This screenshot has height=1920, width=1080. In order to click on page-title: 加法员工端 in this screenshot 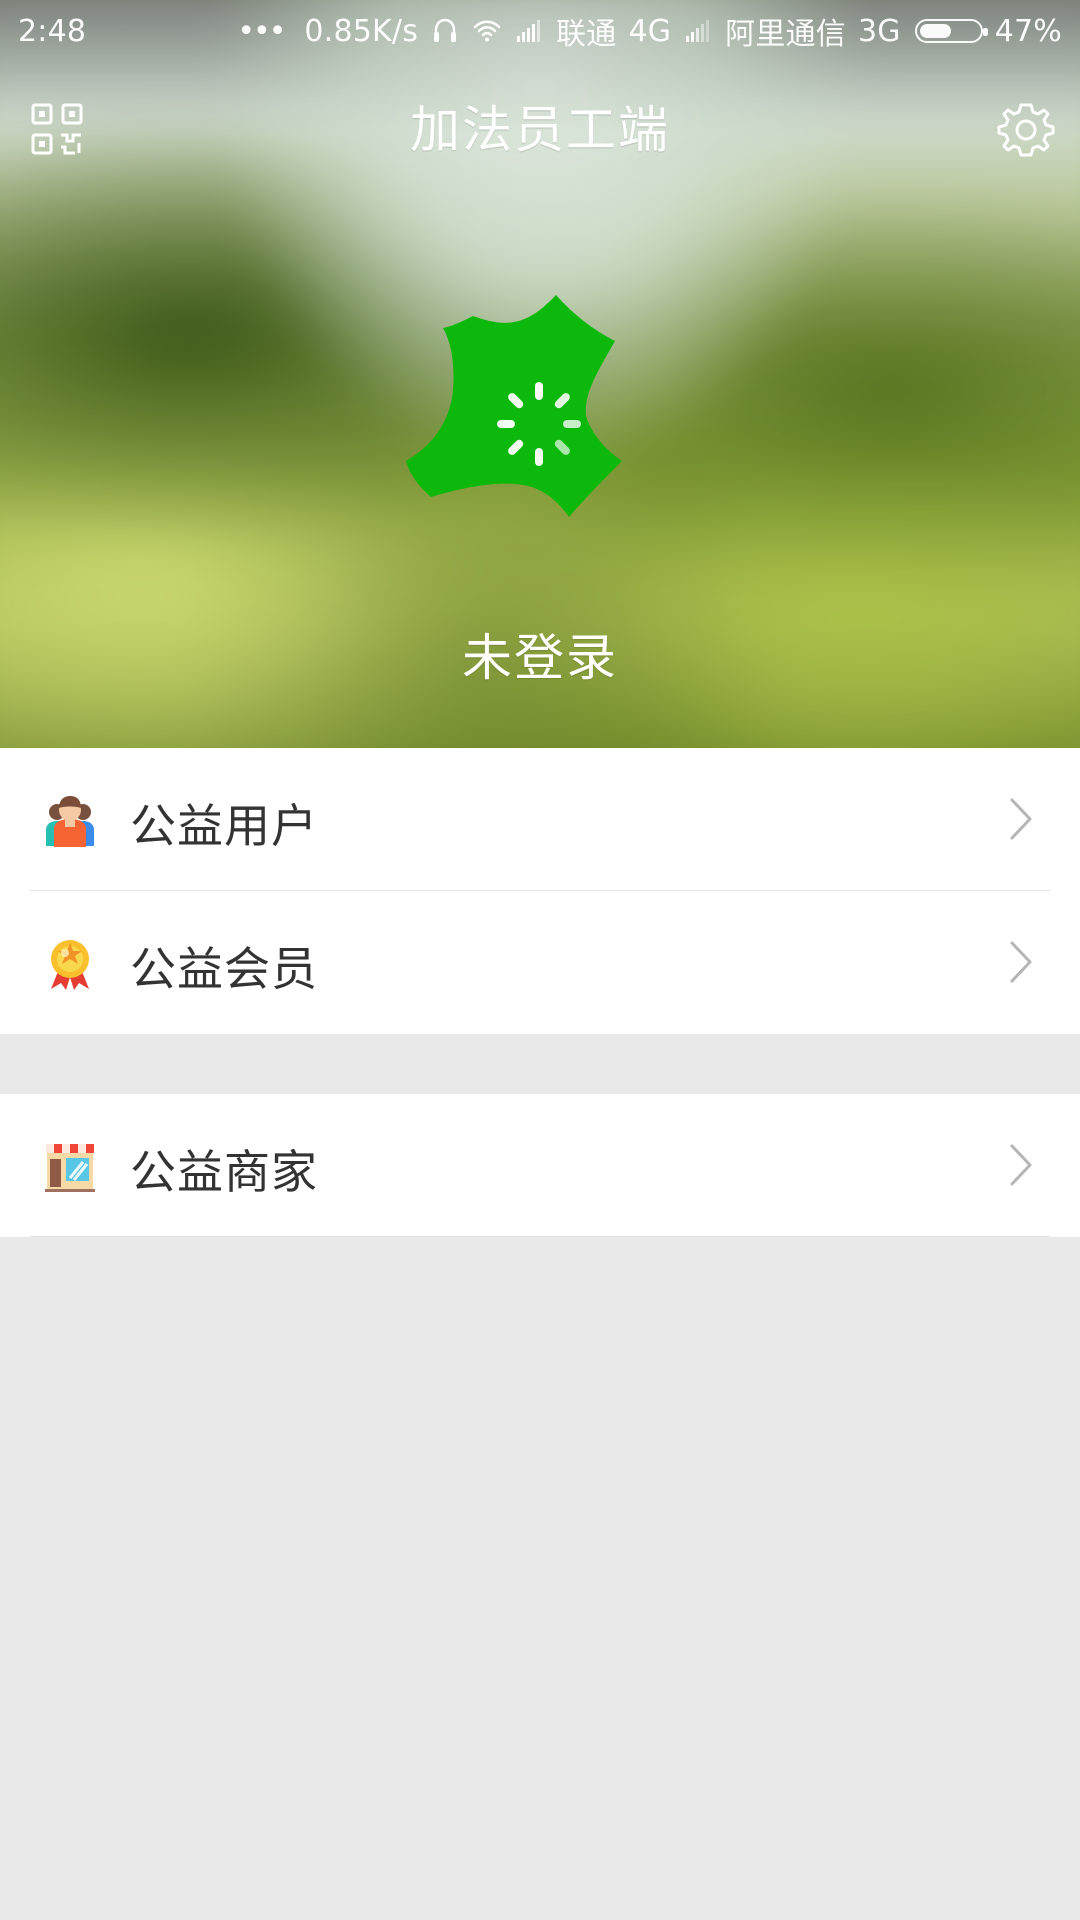, I will do `click(540, 130)`.